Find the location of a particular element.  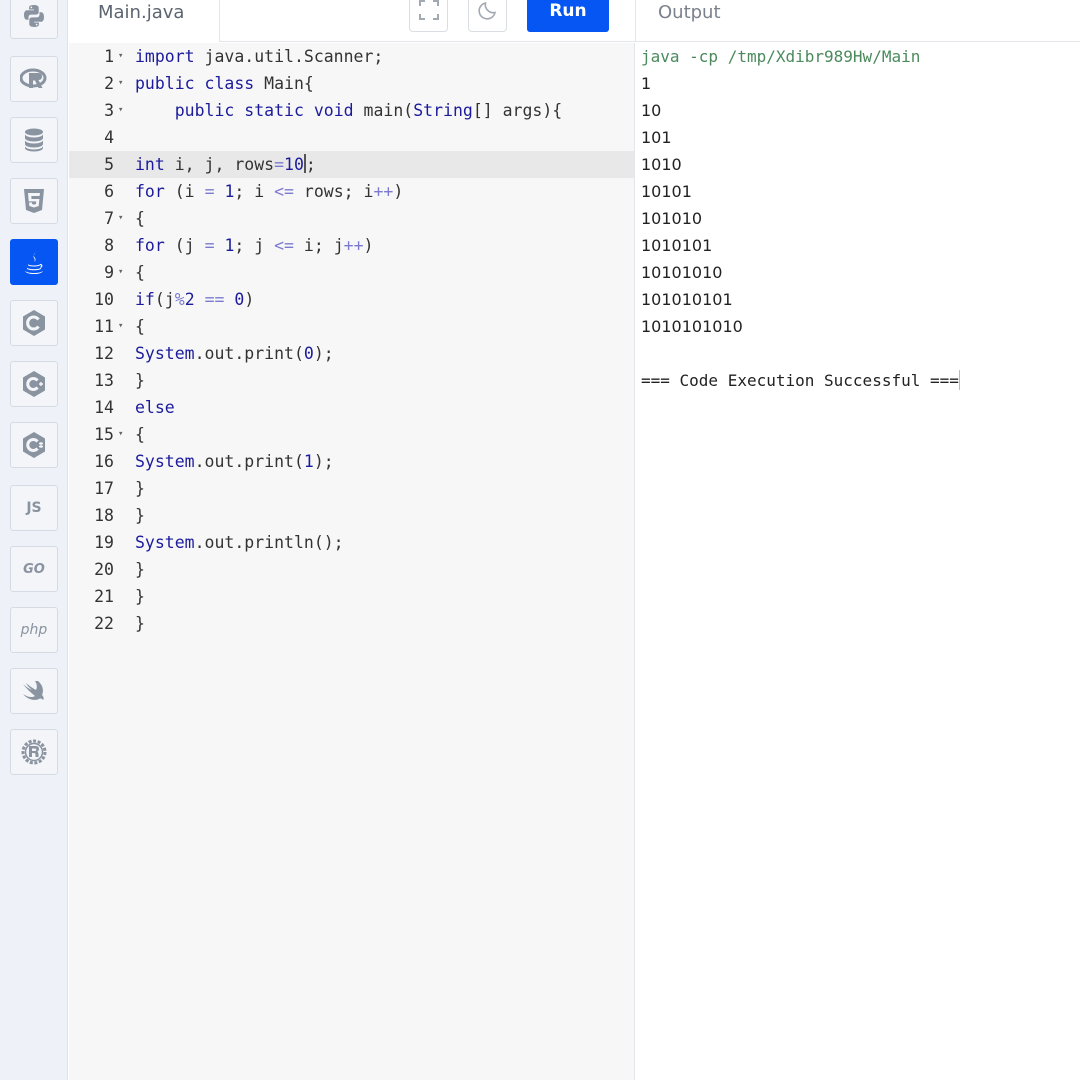

swift-button is located at coordinates (34, 691).